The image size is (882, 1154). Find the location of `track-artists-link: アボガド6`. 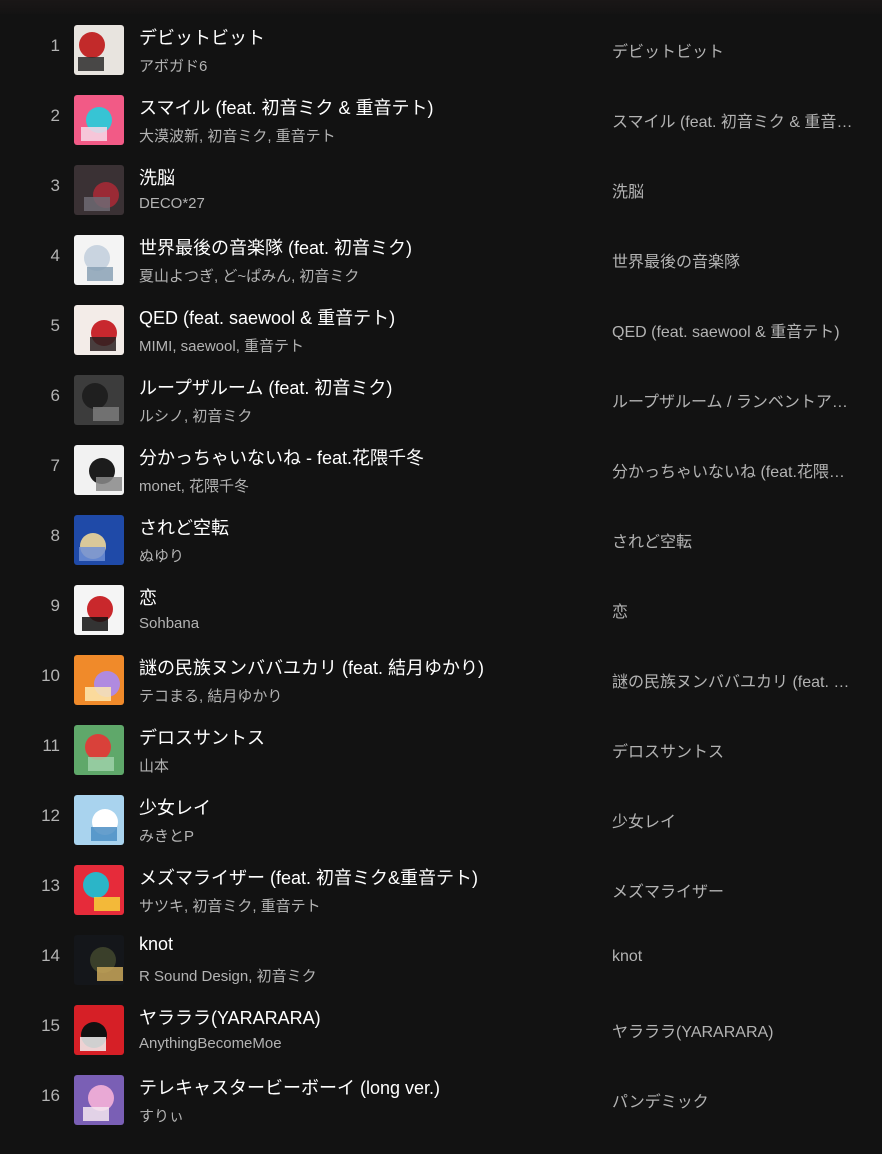

track-artists-link: アボガド6 is located at coordinates (359, 65).